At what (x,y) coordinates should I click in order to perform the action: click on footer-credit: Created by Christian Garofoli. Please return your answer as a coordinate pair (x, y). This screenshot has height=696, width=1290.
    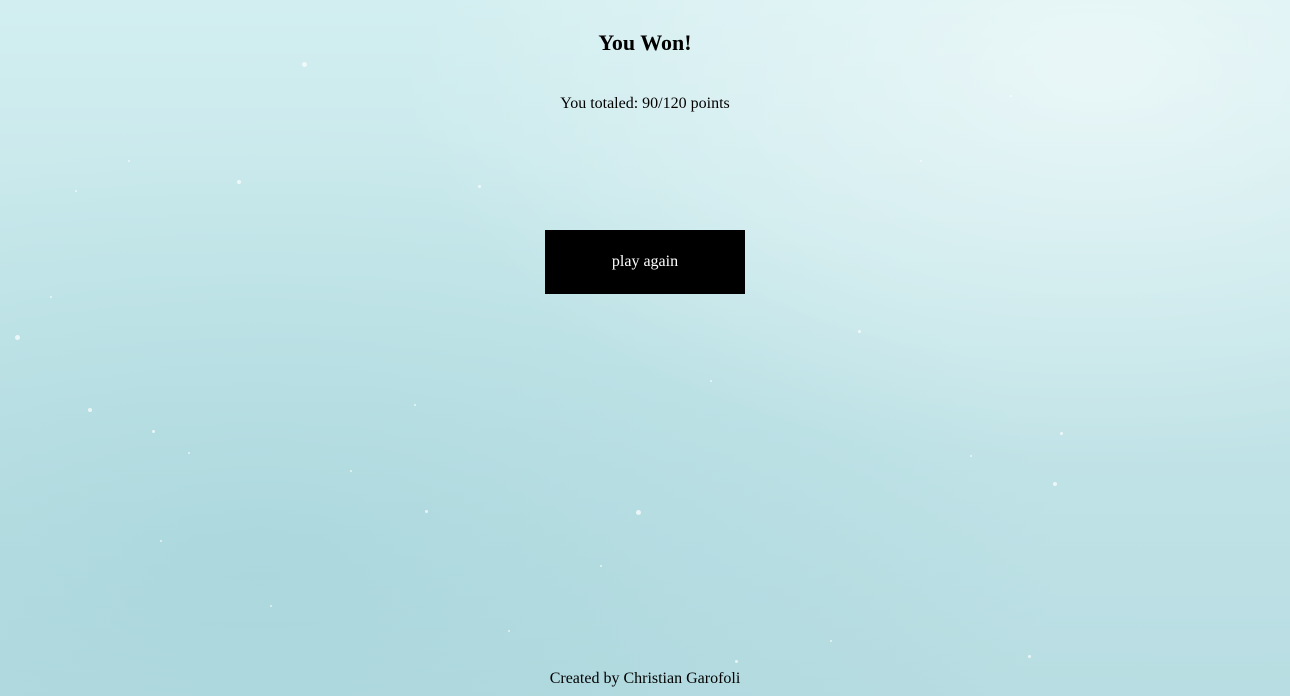
    Looking at the image, I should click on (645, 678).